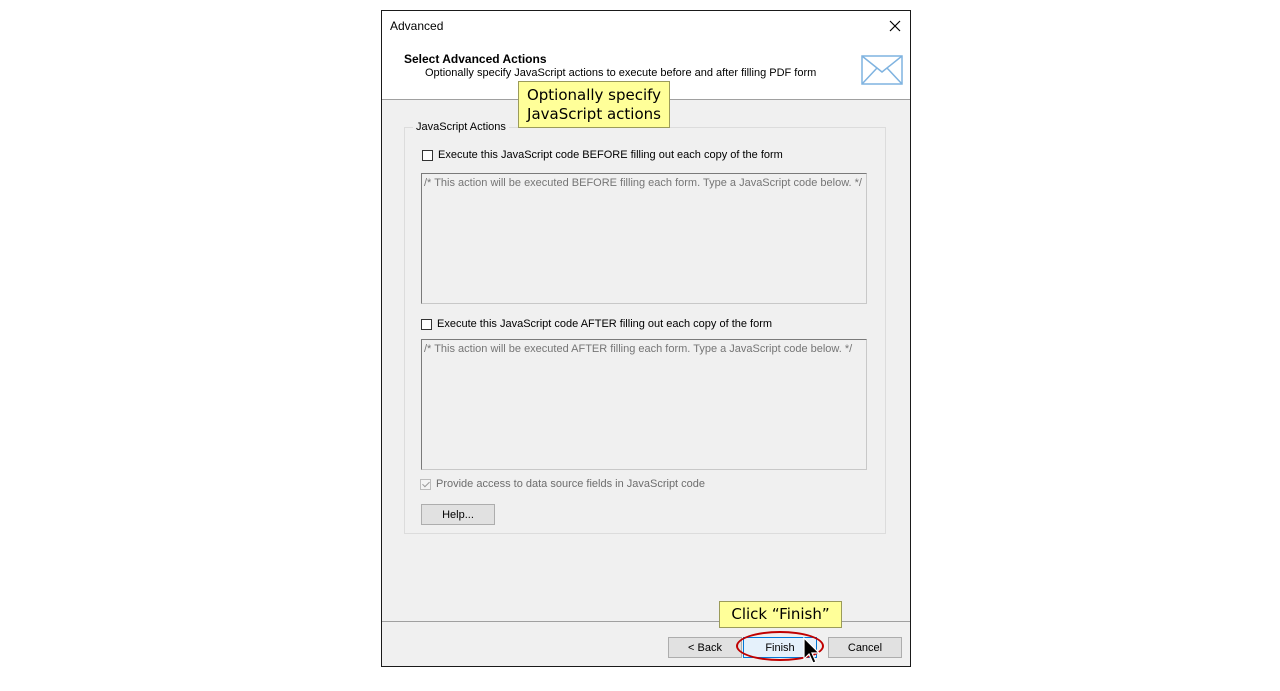 The height and width of the screenshot is (691, 1280). What do you see at coordinates (417, 26) in the screenshot?
I see `window-title: Advanced` at bounding box center [417, 26].